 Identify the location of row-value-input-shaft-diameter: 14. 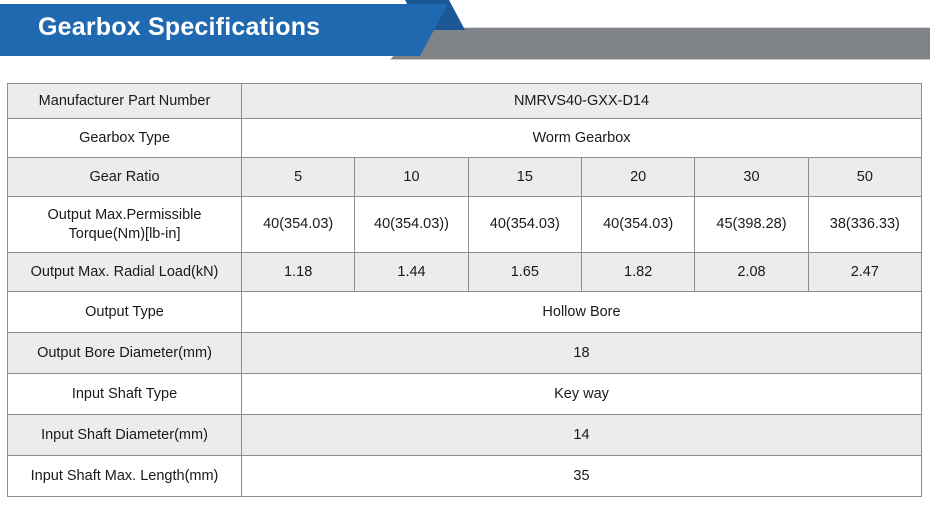
(581, 435).